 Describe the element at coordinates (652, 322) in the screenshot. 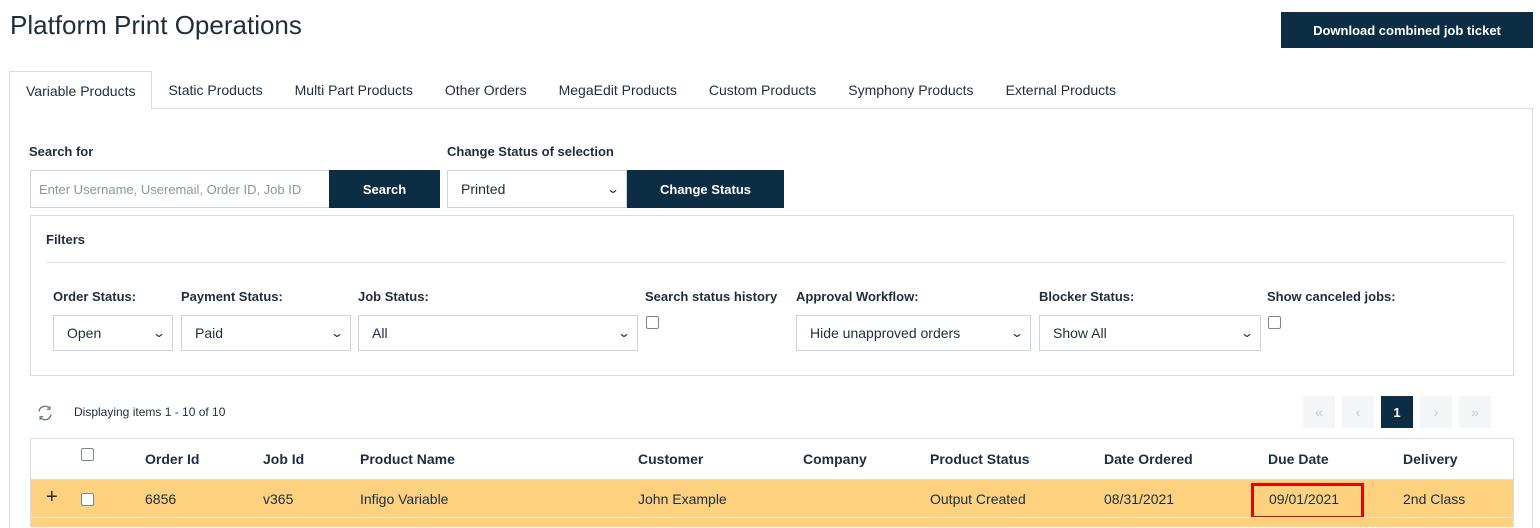

I see `search-history-checkbox` at that location.